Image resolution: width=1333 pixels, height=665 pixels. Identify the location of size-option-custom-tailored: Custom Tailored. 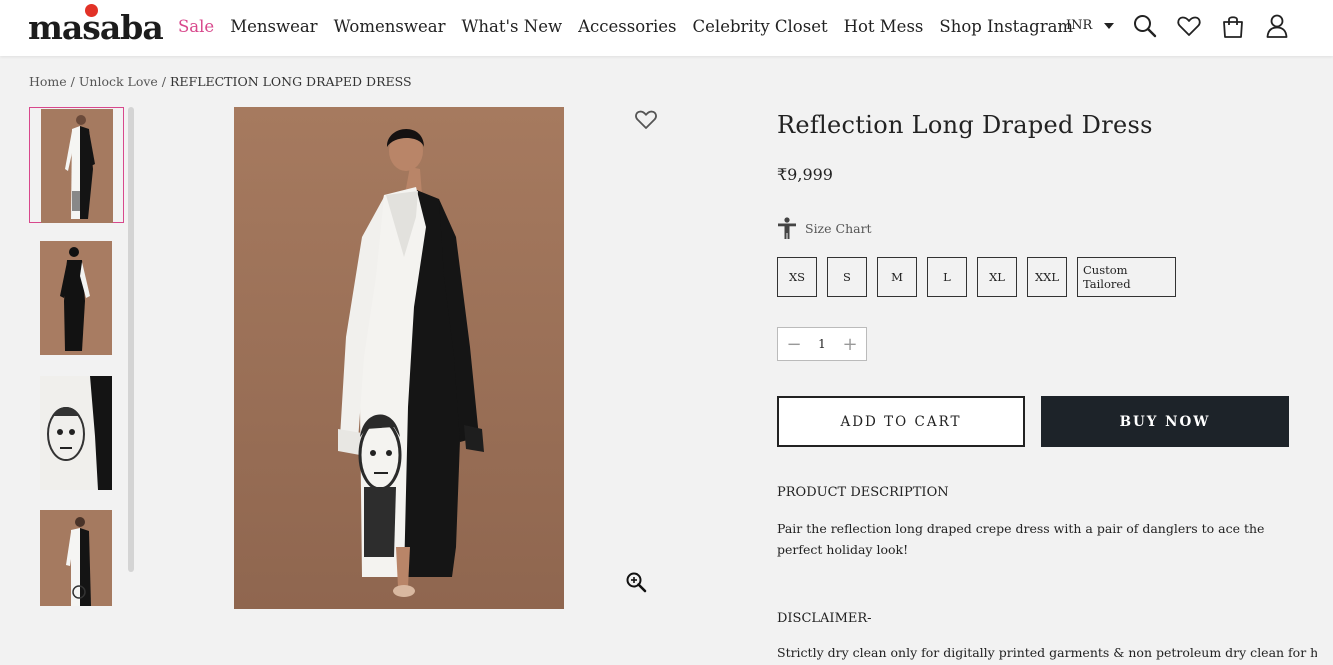
(1126, 277).